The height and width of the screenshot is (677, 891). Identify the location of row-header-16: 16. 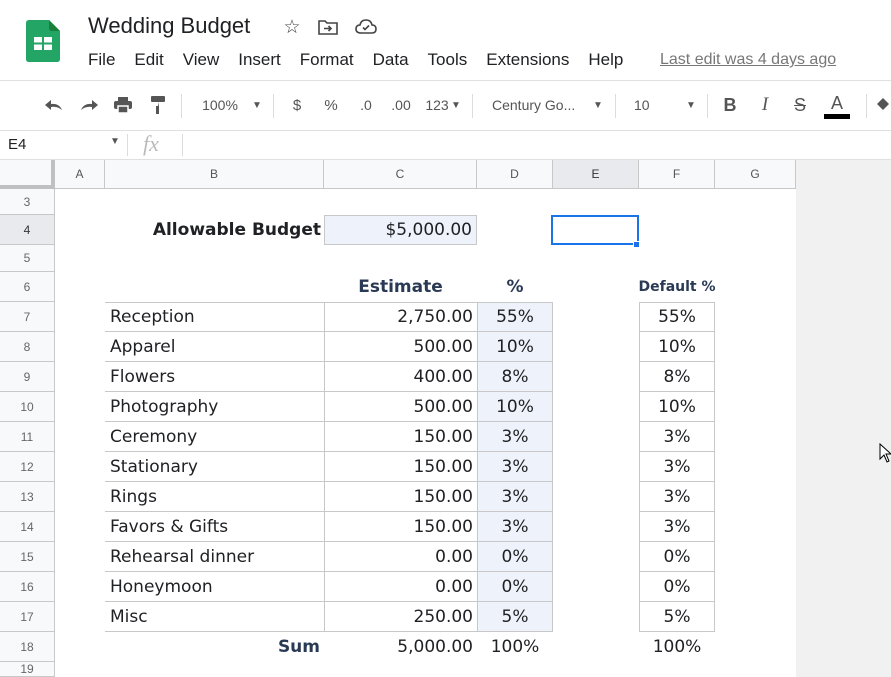
(27, 587).